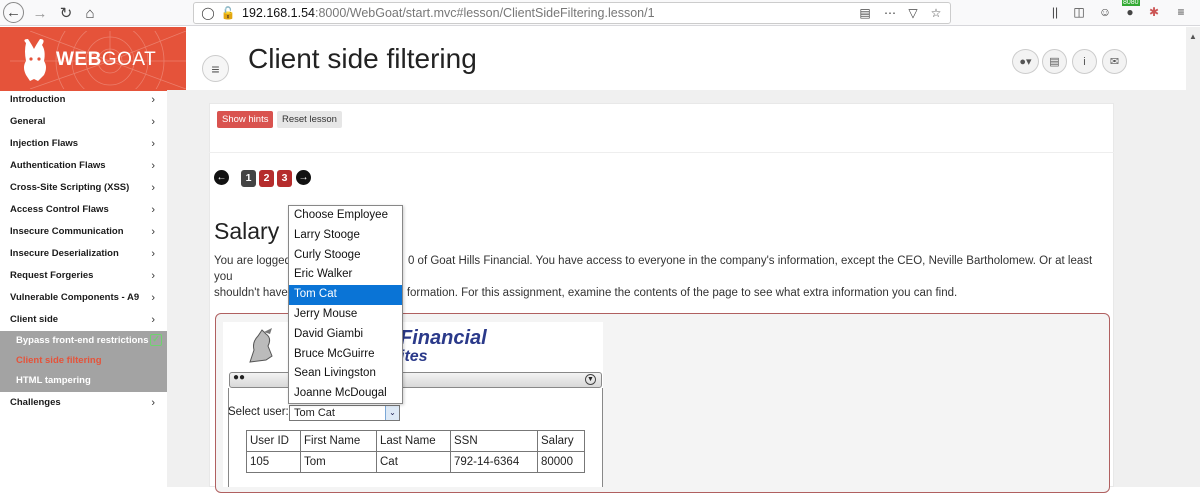 This screenshot has width=1200, height=493. Describe the element at coordinates (83, 403) in the screenshot. I see `sidebar-item-challenges: Challenges ›` at that location.